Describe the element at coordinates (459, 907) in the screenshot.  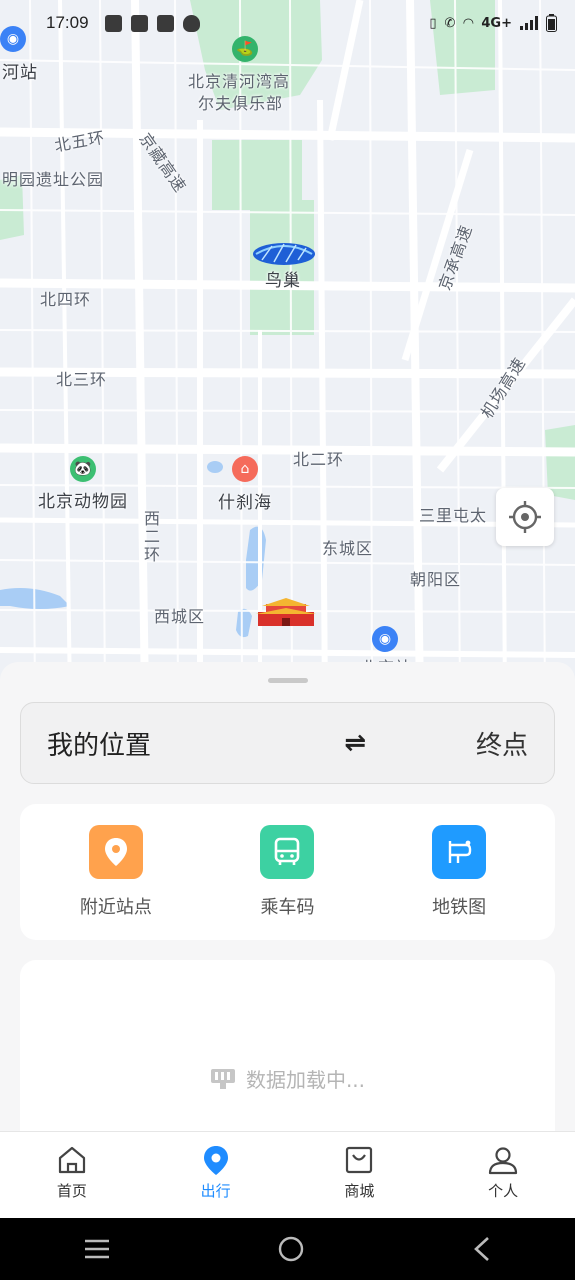
I see `quick-label-subway-map: 地铁图` at that location.